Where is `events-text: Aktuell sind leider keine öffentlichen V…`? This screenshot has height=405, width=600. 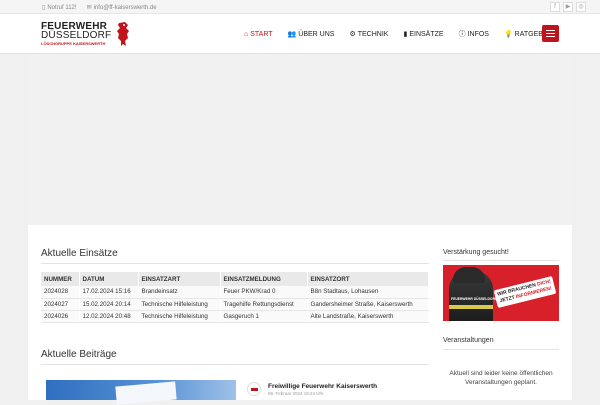 events-text: Aktuell sind leider keine öffentlichen V… is located at coordinates (501, 378).